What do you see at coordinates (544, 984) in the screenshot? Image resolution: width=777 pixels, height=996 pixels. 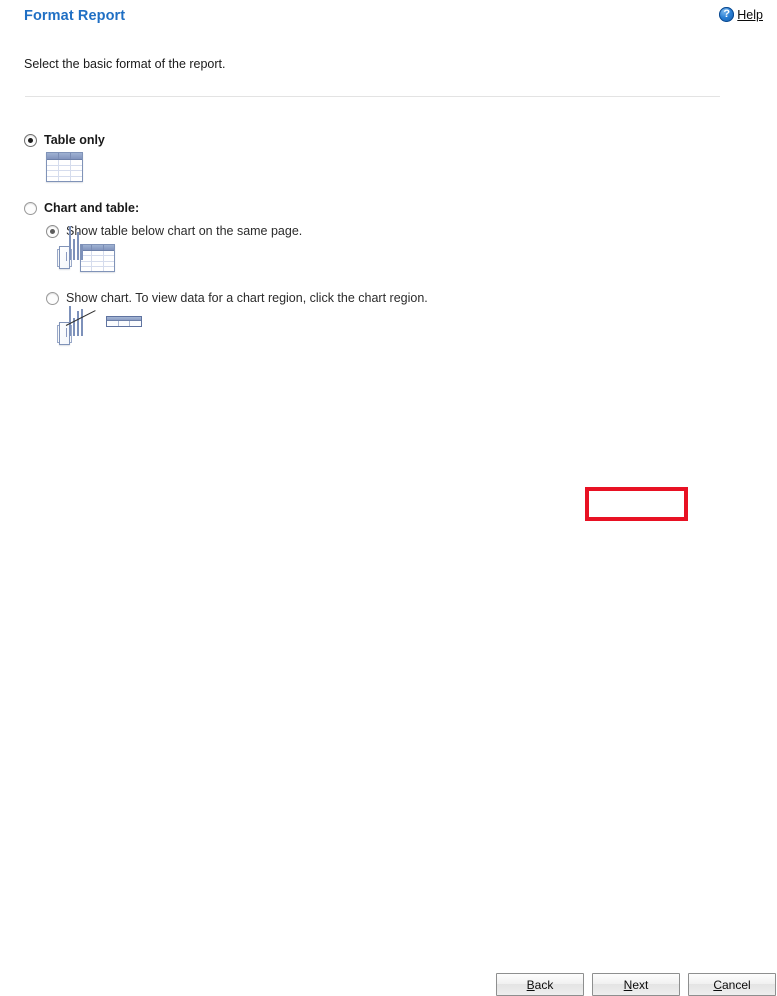 I see `back-button-label: ack` at bounding box center [544, 984].